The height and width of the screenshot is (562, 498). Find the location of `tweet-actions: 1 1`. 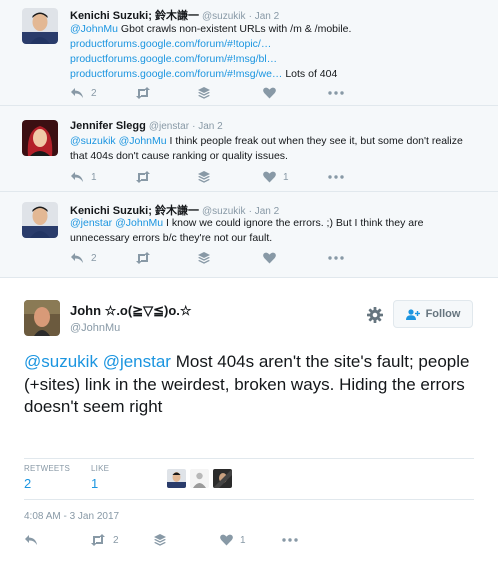

tweet-actions: 1 1 is located at coordinates (220, 178).